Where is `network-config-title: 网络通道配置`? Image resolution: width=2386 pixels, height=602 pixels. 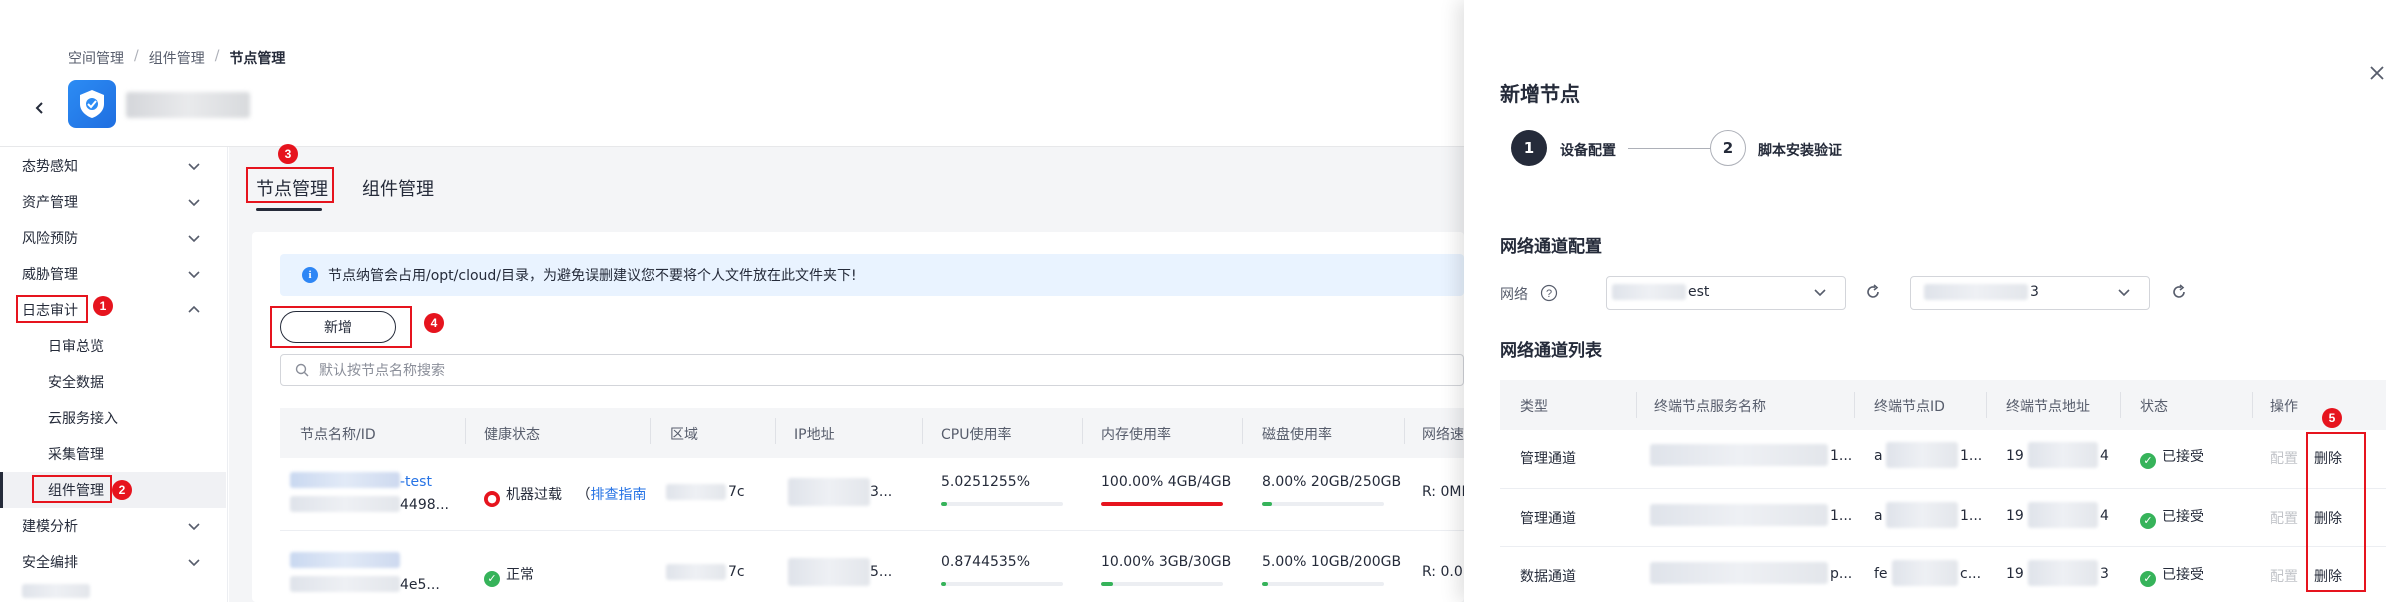 network-config-title: 网络通道配置 is located at coordinates (1551, 247).